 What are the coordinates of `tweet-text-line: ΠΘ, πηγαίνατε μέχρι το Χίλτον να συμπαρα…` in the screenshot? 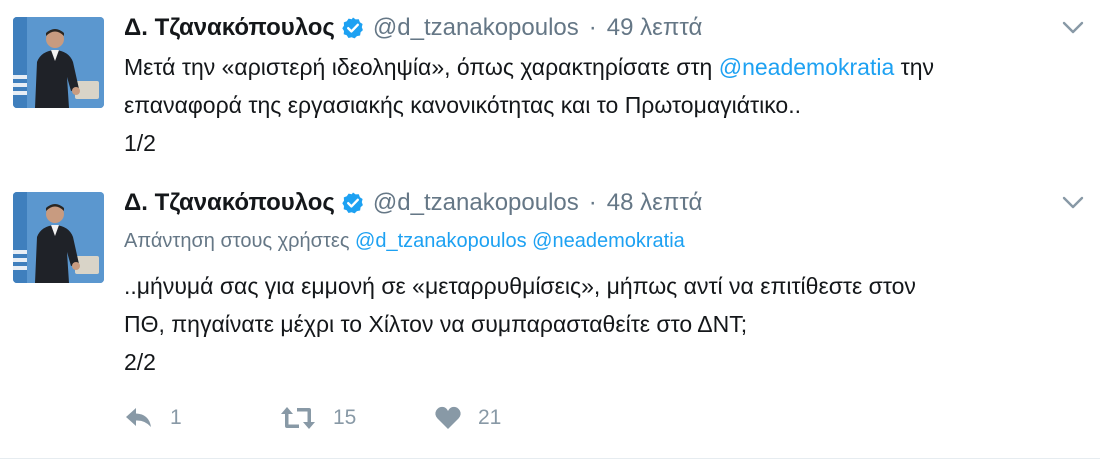 It's located at (436, 324).